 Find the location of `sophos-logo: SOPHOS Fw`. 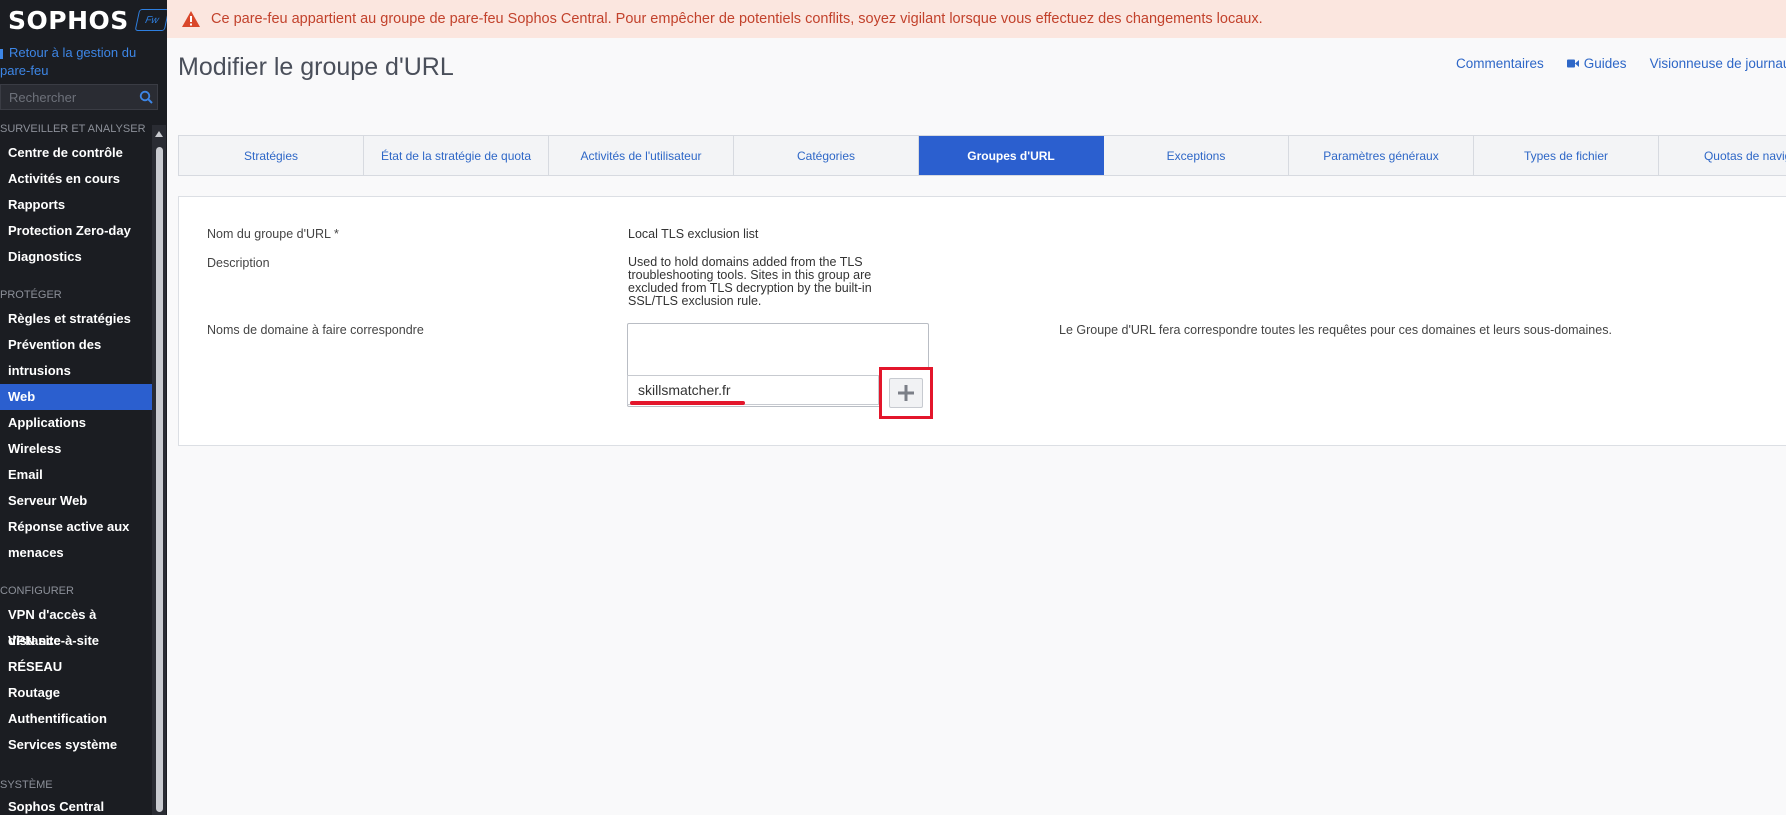

sophos-logo: SOPHOS Fw is located at coordinates (87, 20).